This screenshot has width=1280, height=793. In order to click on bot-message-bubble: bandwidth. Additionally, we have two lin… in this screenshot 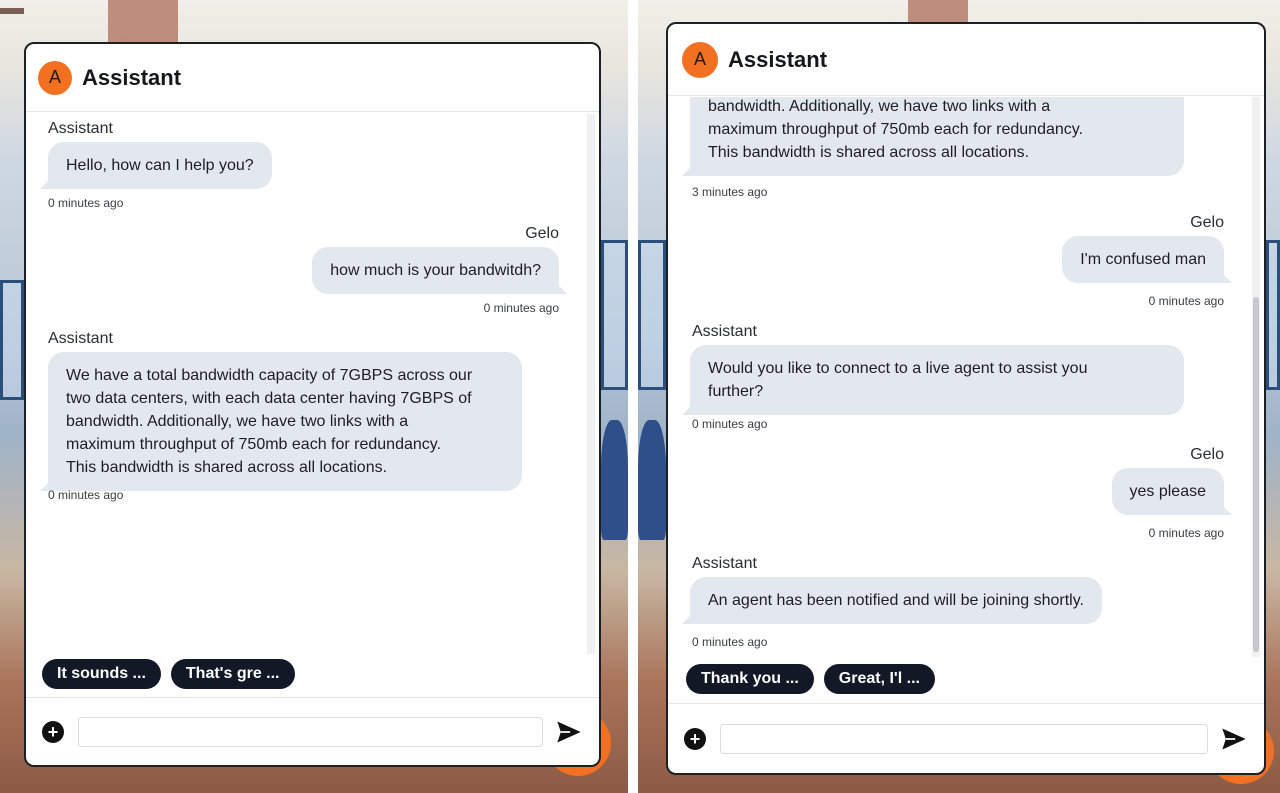, I will do `click(933, 136)`.